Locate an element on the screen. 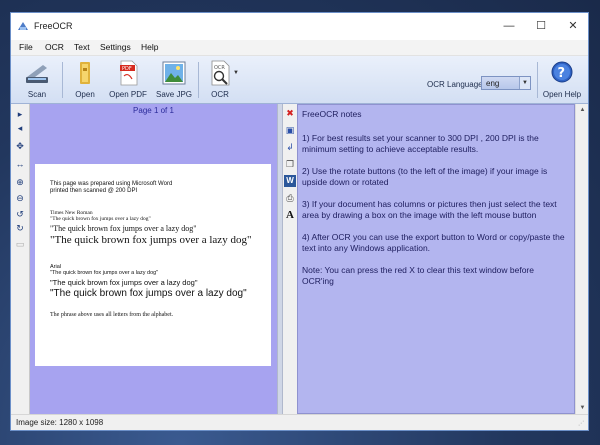 This screenshot has width=600, height=445. image-size-status: Image size: 1280 x 1098 is located at coordinates (60, 422).